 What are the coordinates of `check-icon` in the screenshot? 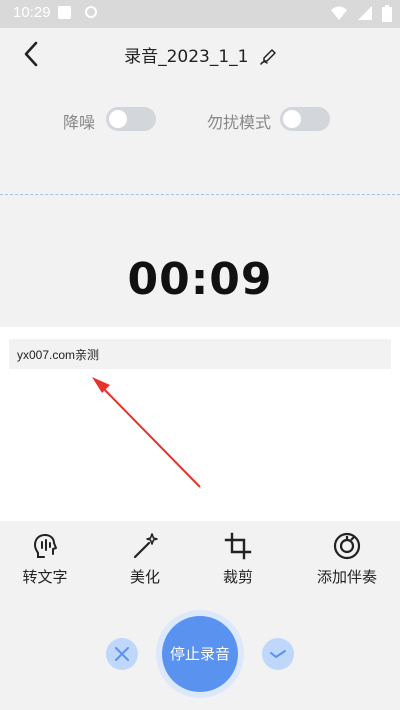 It's located at (278, 654).